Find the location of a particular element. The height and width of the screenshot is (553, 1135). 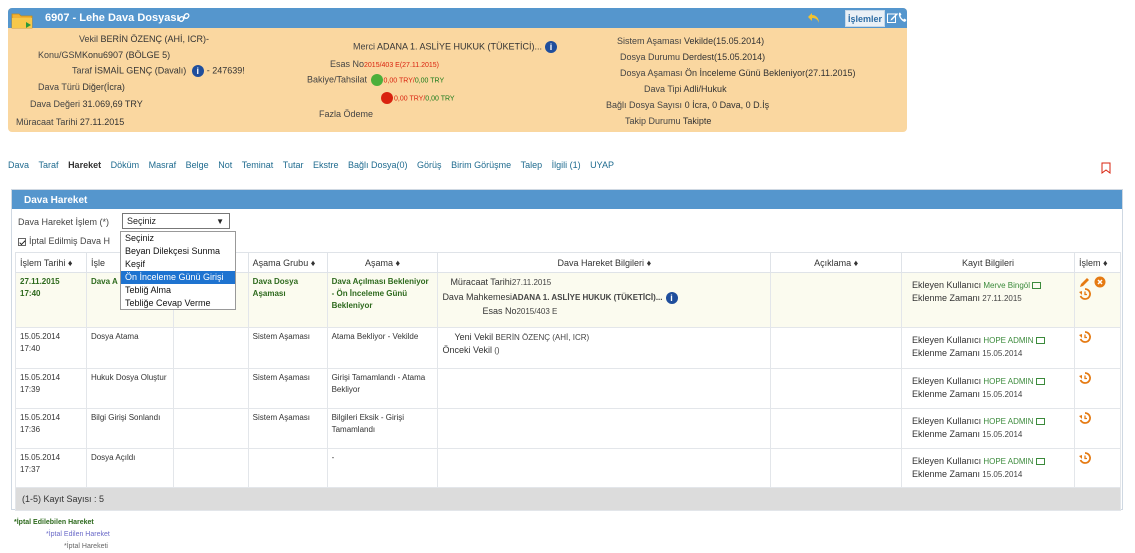

case-title: 6907 - Lehe Dava Dosyası is located at coordinates (112, 18).